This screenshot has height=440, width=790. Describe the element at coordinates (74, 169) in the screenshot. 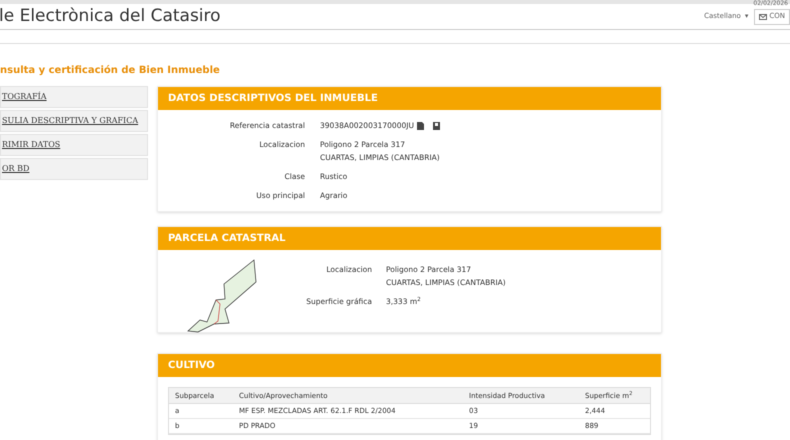

I see `sidebar-menu-item: OR BD` at that location.